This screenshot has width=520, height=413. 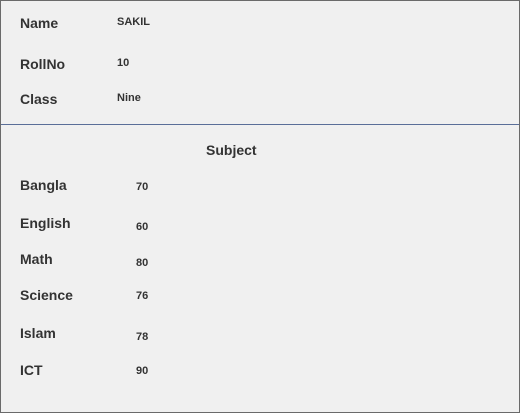 What do you see at coordinates (129, 98) in the screenshot?
I see `class-value: Nine` at bounding box center [129, 98].